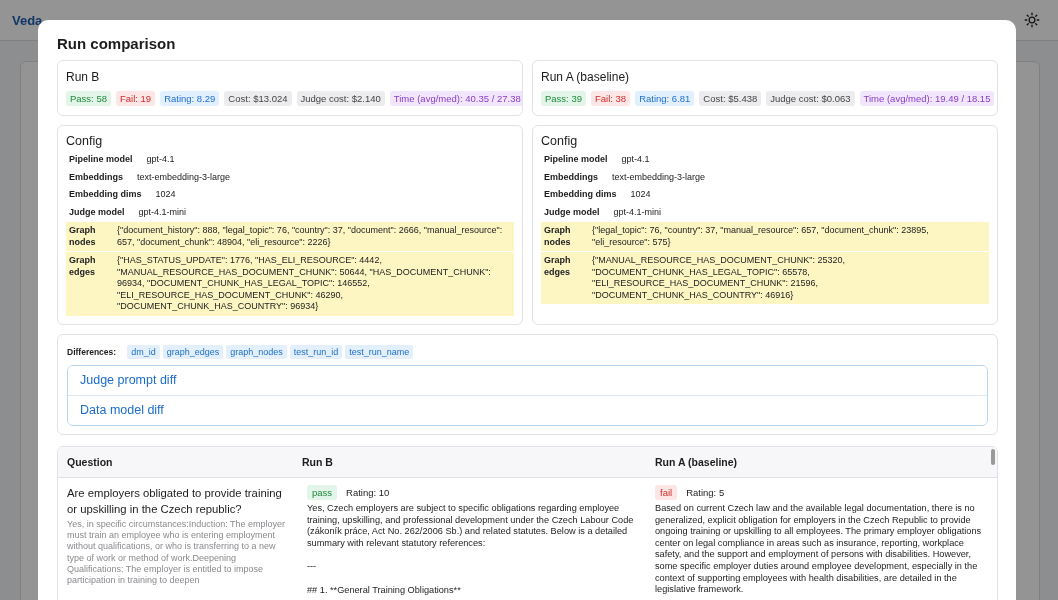 The height and width of the screenshot is (600, 1058). I want to click on stat-badge: Pass: 58, so click(88, 98).